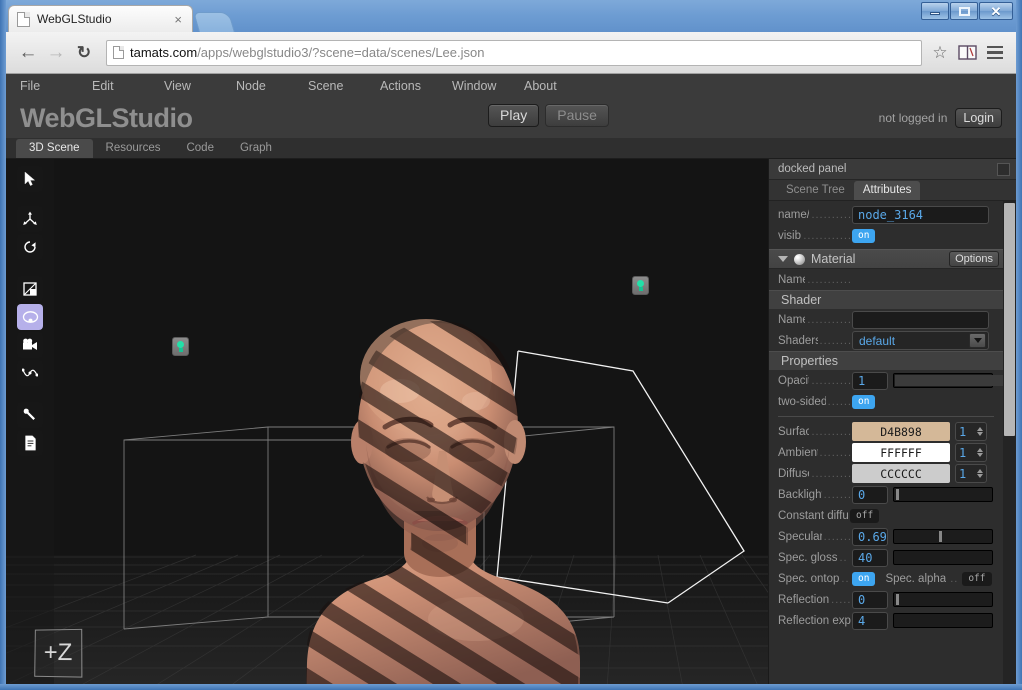  What do you see at coordinates (886, 259) in the screenshot?
I see `material-section-header: Material Options` at bounding box center [886, 259].